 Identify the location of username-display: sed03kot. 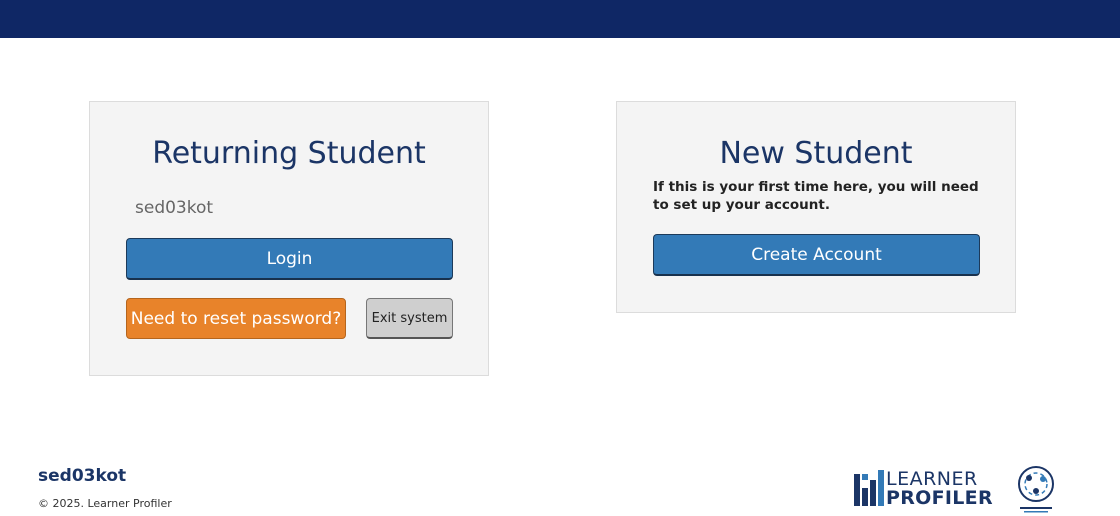
(174, 208).